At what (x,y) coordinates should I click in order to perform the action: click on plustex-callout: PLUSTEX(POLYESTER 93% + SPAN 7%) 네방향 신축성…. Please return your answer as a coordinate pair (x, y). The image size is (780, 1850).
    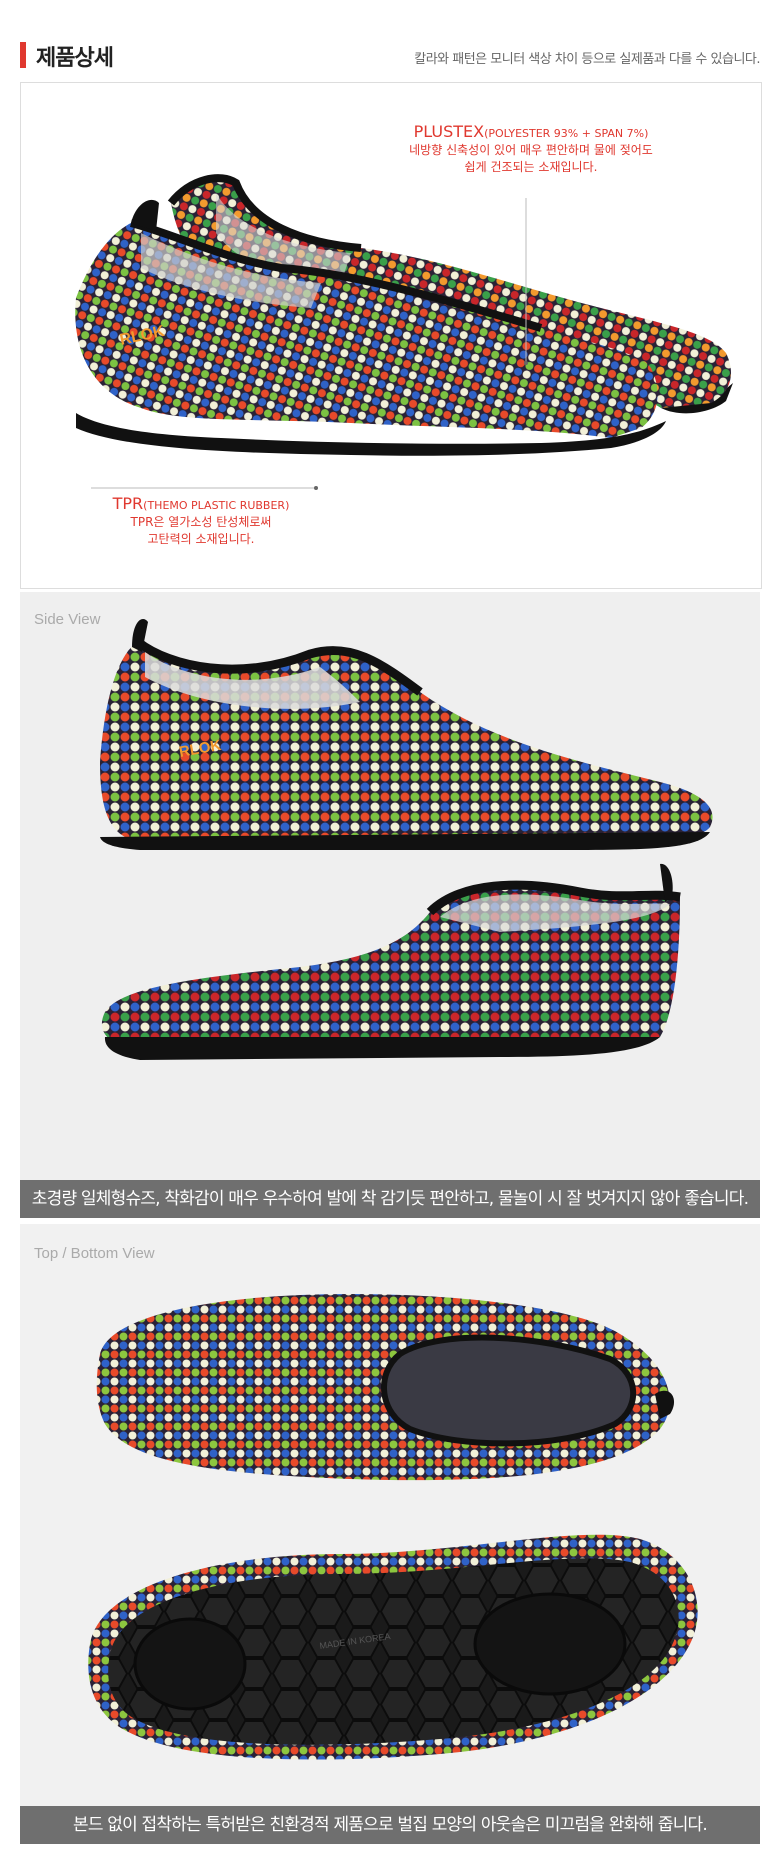
    Looking at the image, I should click on (531, 149).